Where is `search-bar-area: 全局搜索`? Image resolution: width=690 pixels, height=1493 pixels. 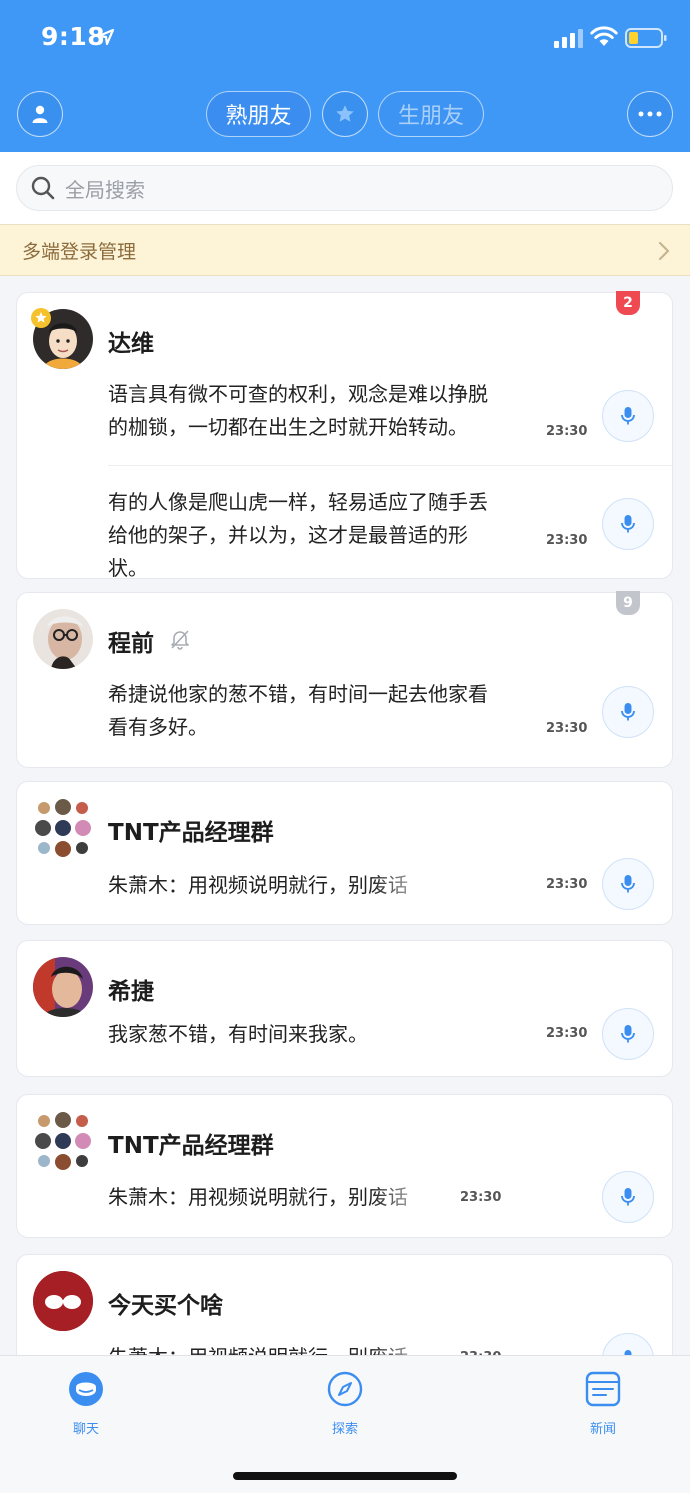 search-bar-area: 全局搜索 is located at coordinates (345, 188).